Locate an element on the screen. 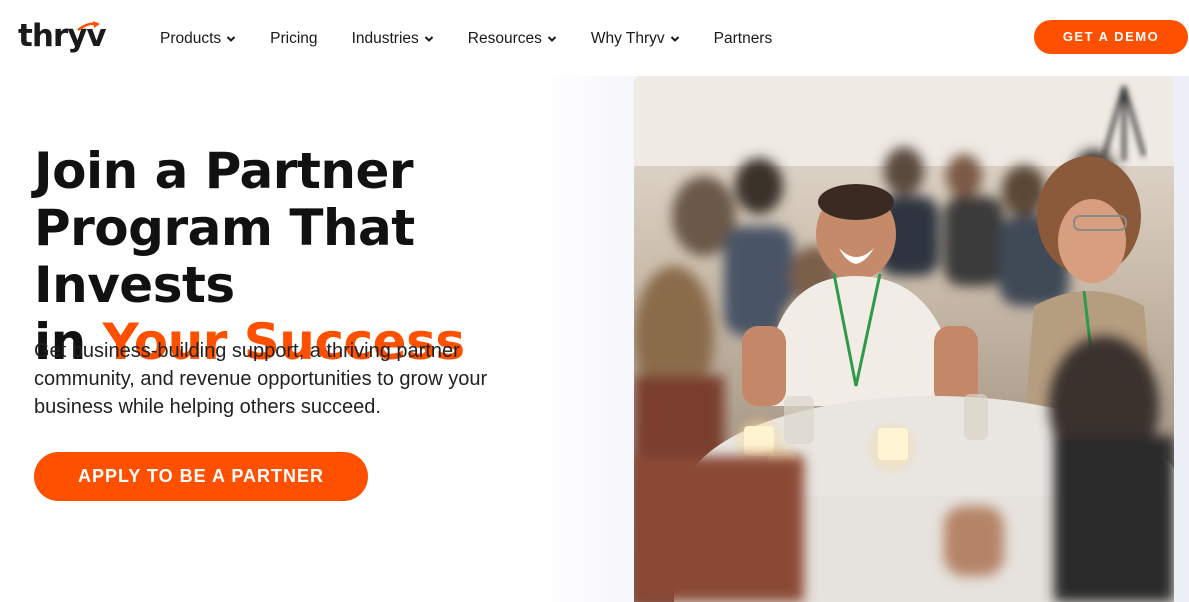 The image size is (1189, 602). hero-title-line1: Join a Partner is located at coordinates (224, 171).